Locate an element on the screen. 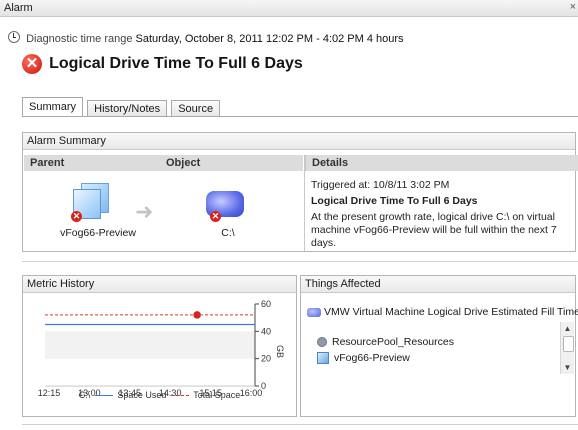 This screenshot has width=578, height=430. affected-item-resource-pool: ResourcePool_Resources is located at coordinates (385, 342).